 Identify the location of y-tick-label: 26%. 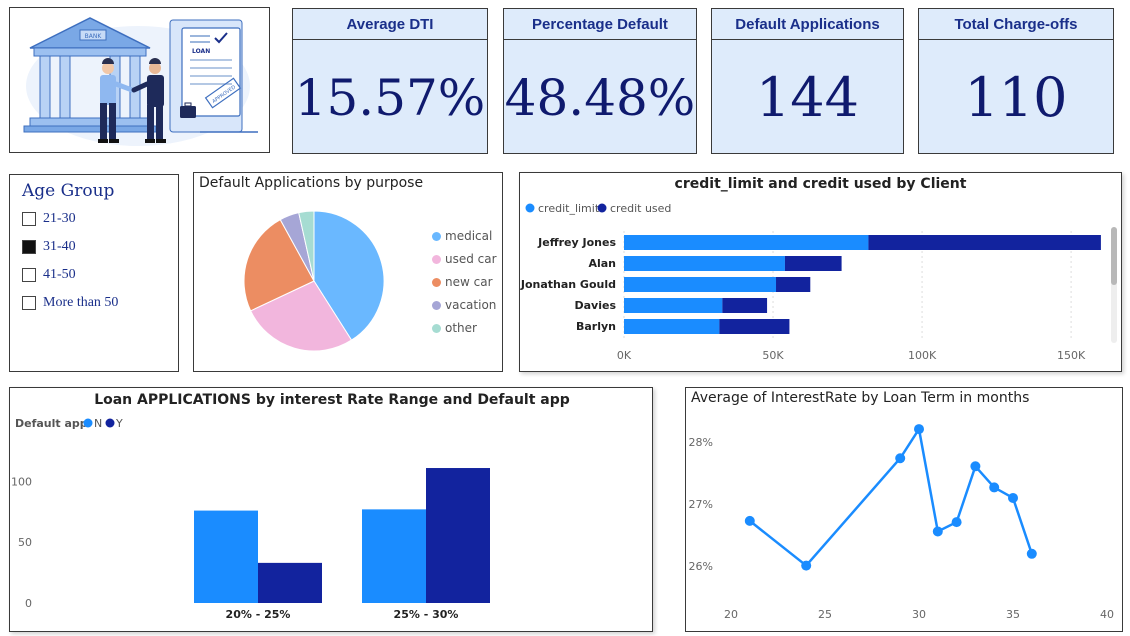
(701, 566).